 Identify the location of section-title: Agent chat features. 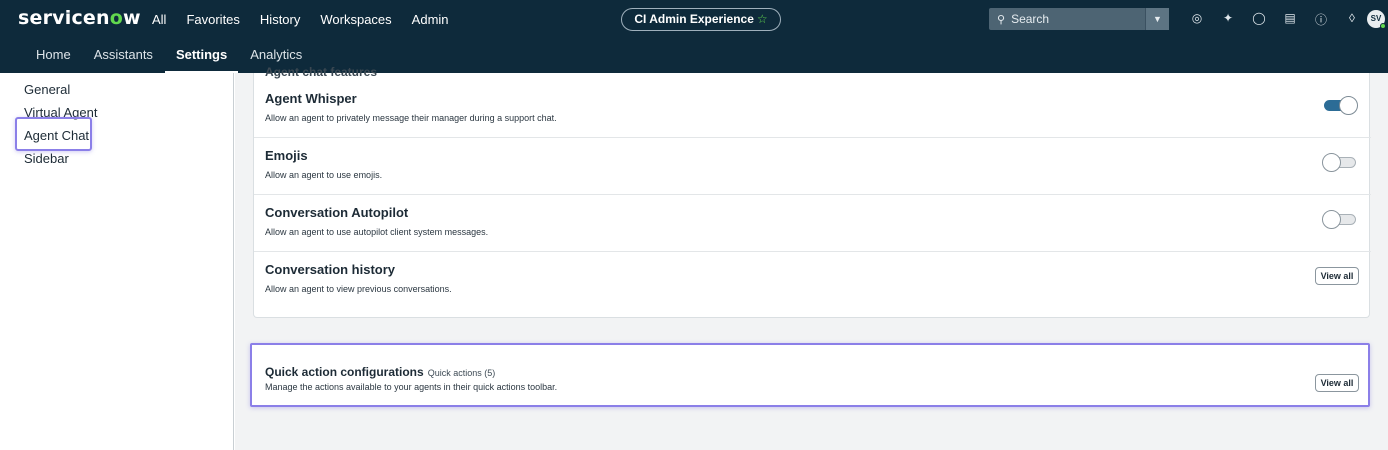
(321, 72).